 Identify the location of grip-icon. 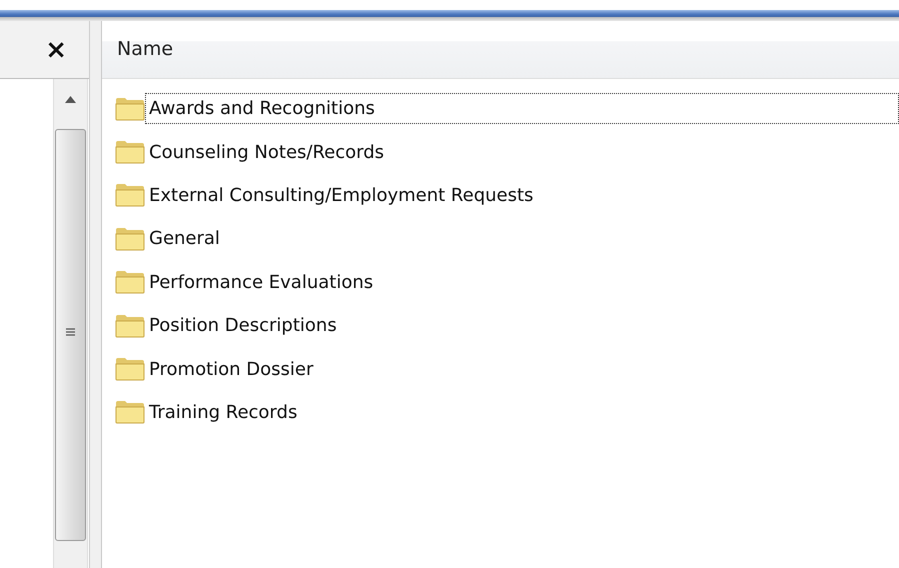
(70, 332).